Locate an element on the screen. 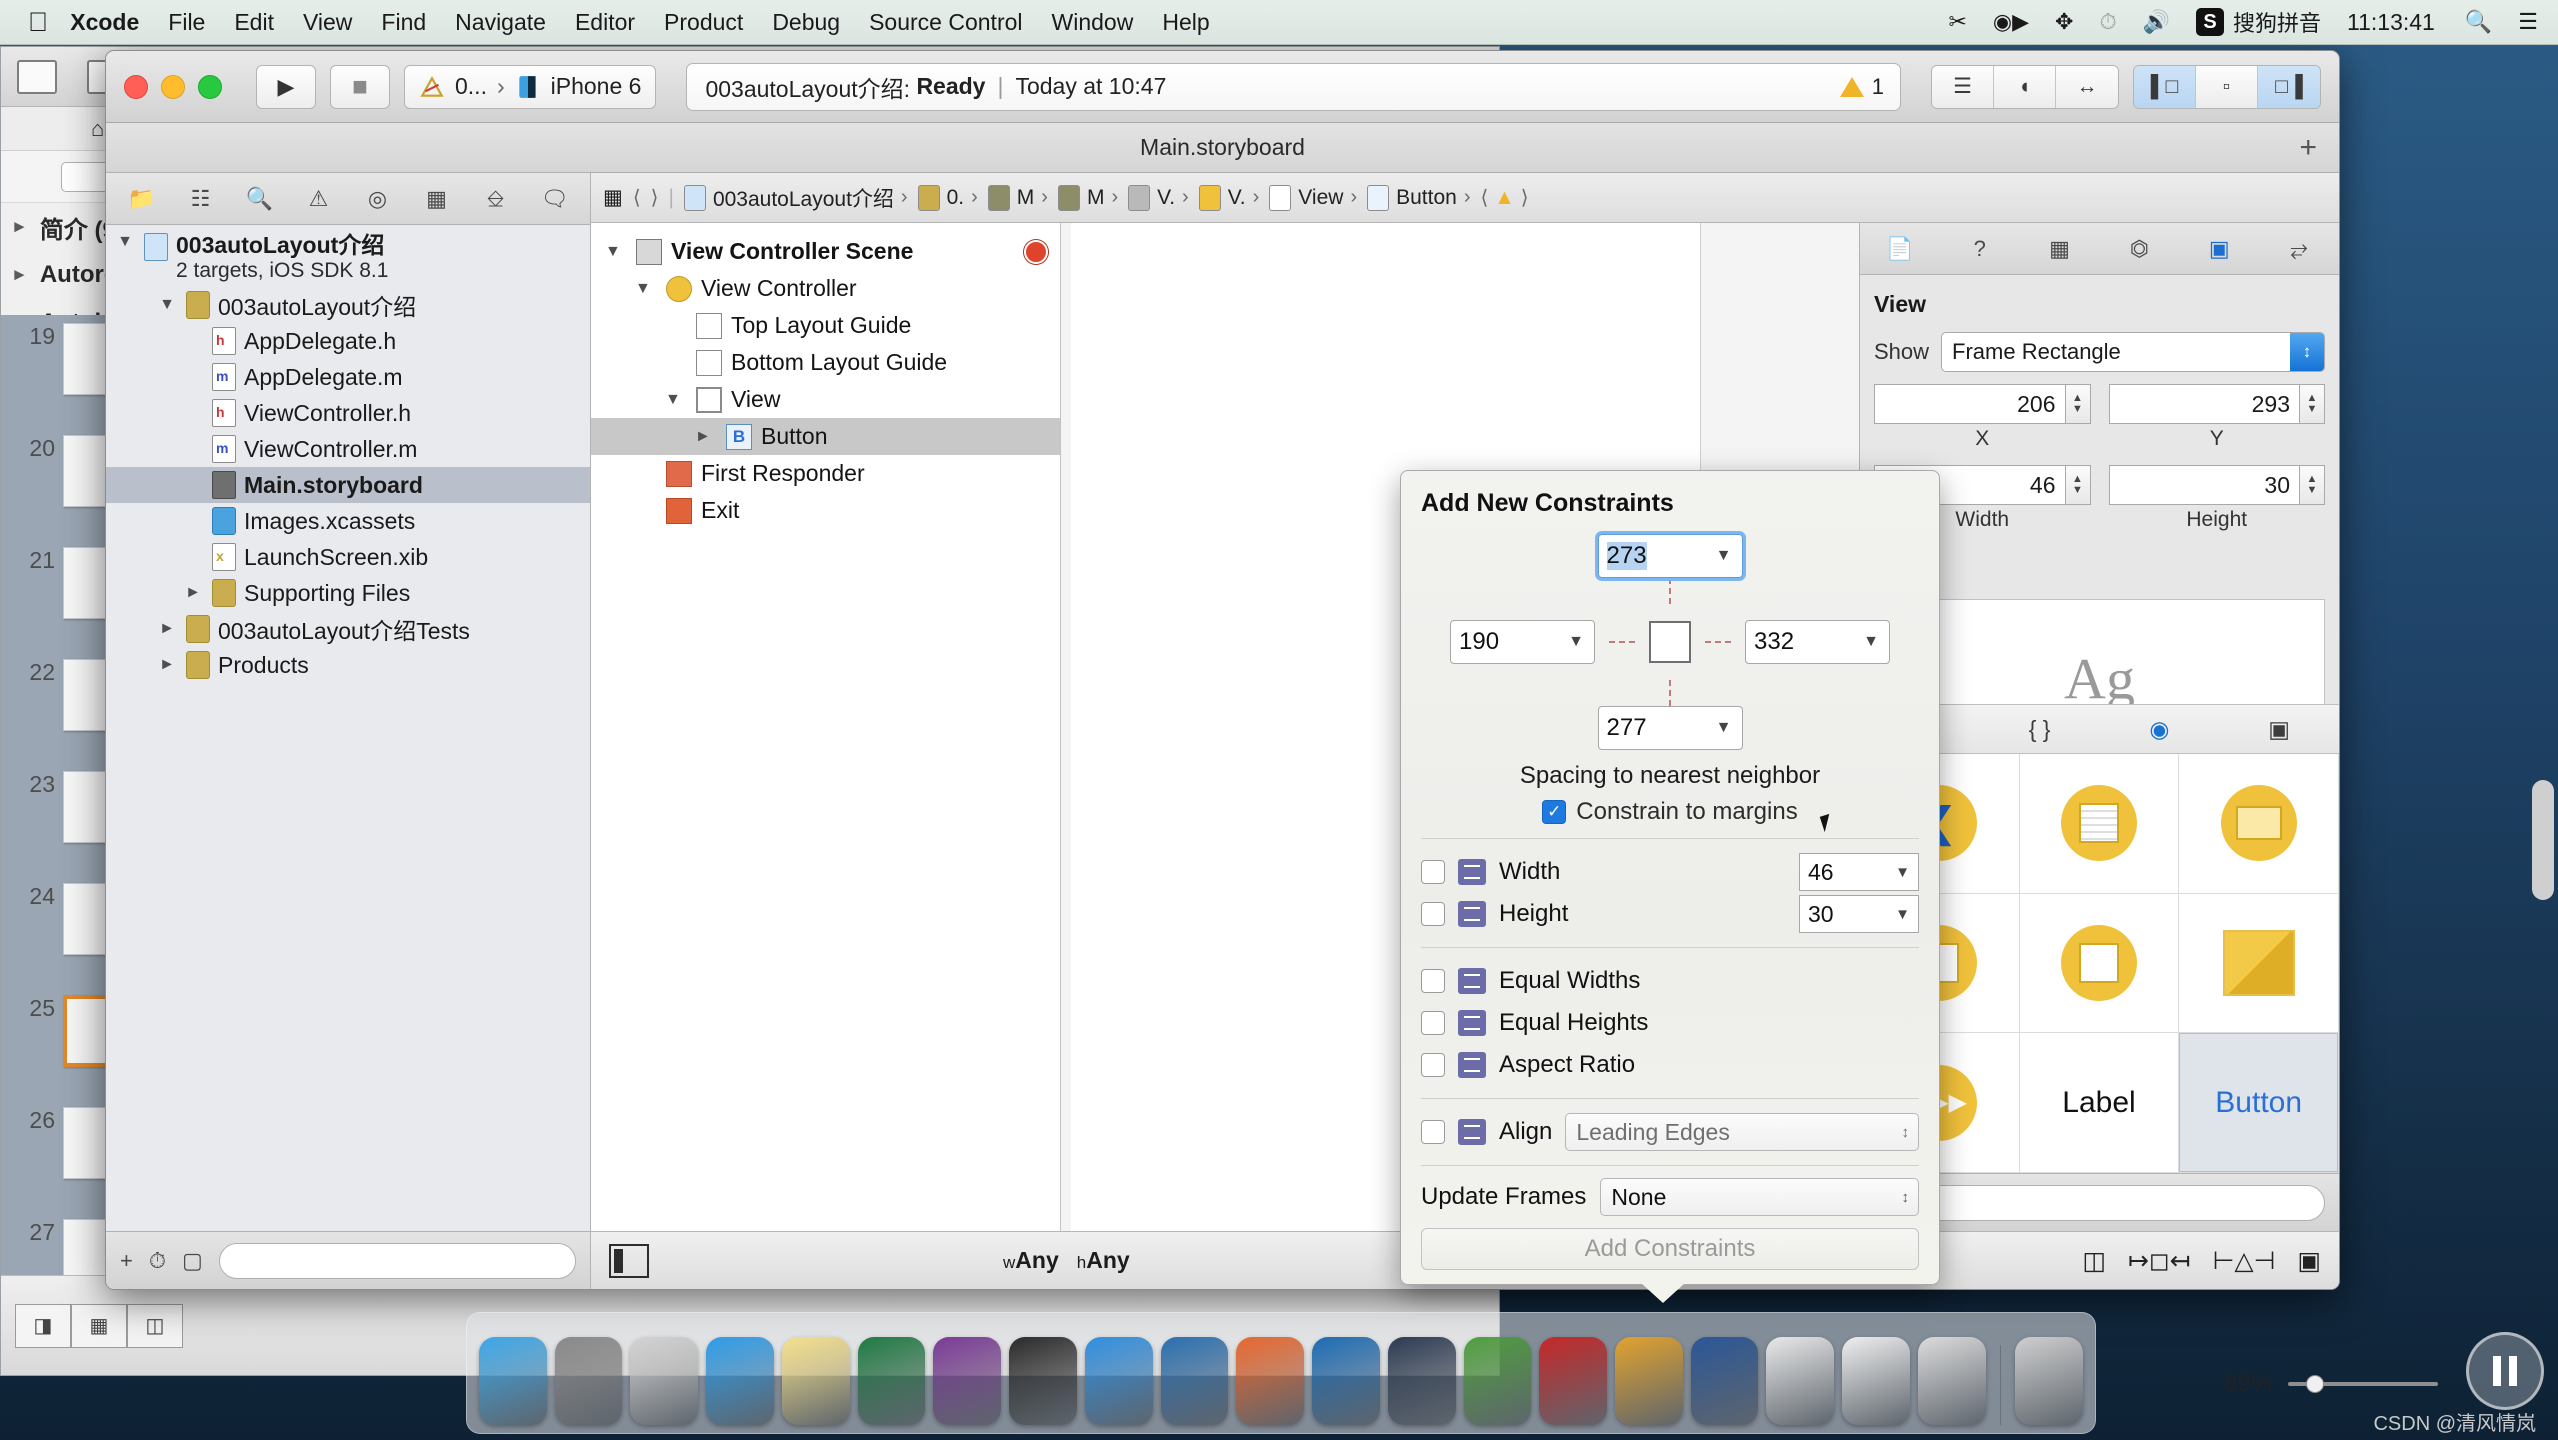 This screenshot has height=1440, width=2558. debug-pane-icon: ▫ is located at coordinates (2227, 86).